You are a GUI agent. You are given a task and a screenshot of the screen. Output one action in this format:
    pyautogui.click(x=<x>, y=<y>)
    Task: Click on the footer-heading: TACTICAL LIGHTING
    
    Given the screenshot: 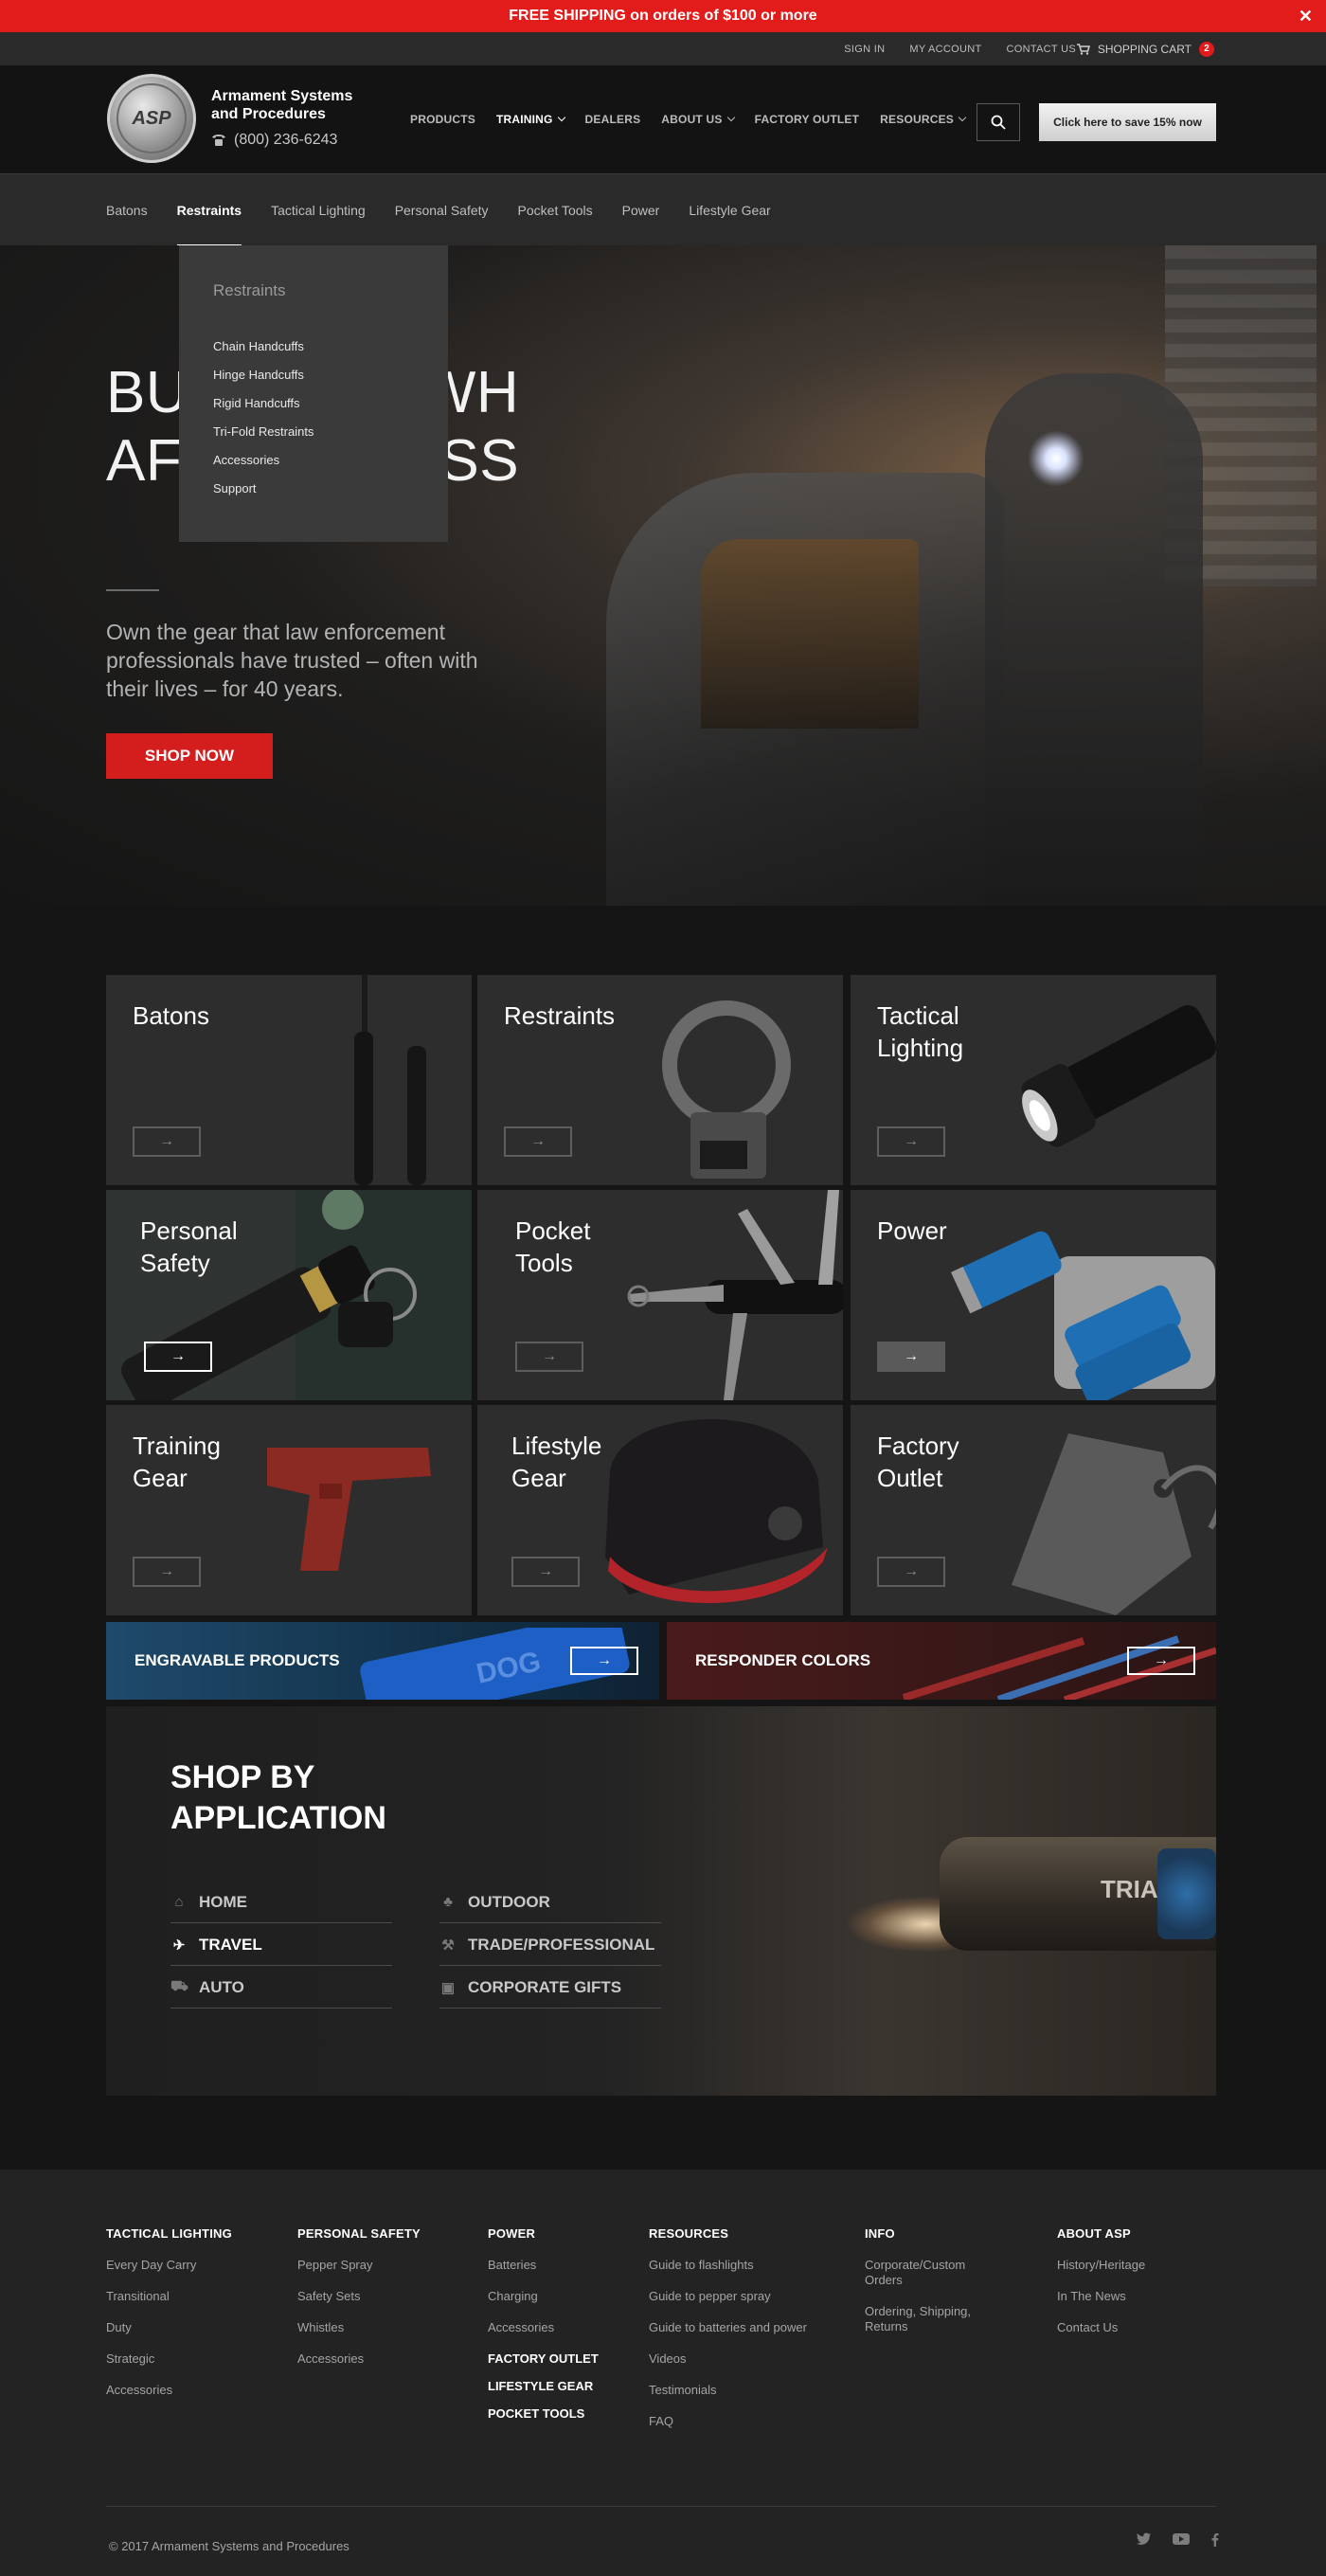 What is the action you would take?
    pyautogui.click(x=169, y=2233)
    